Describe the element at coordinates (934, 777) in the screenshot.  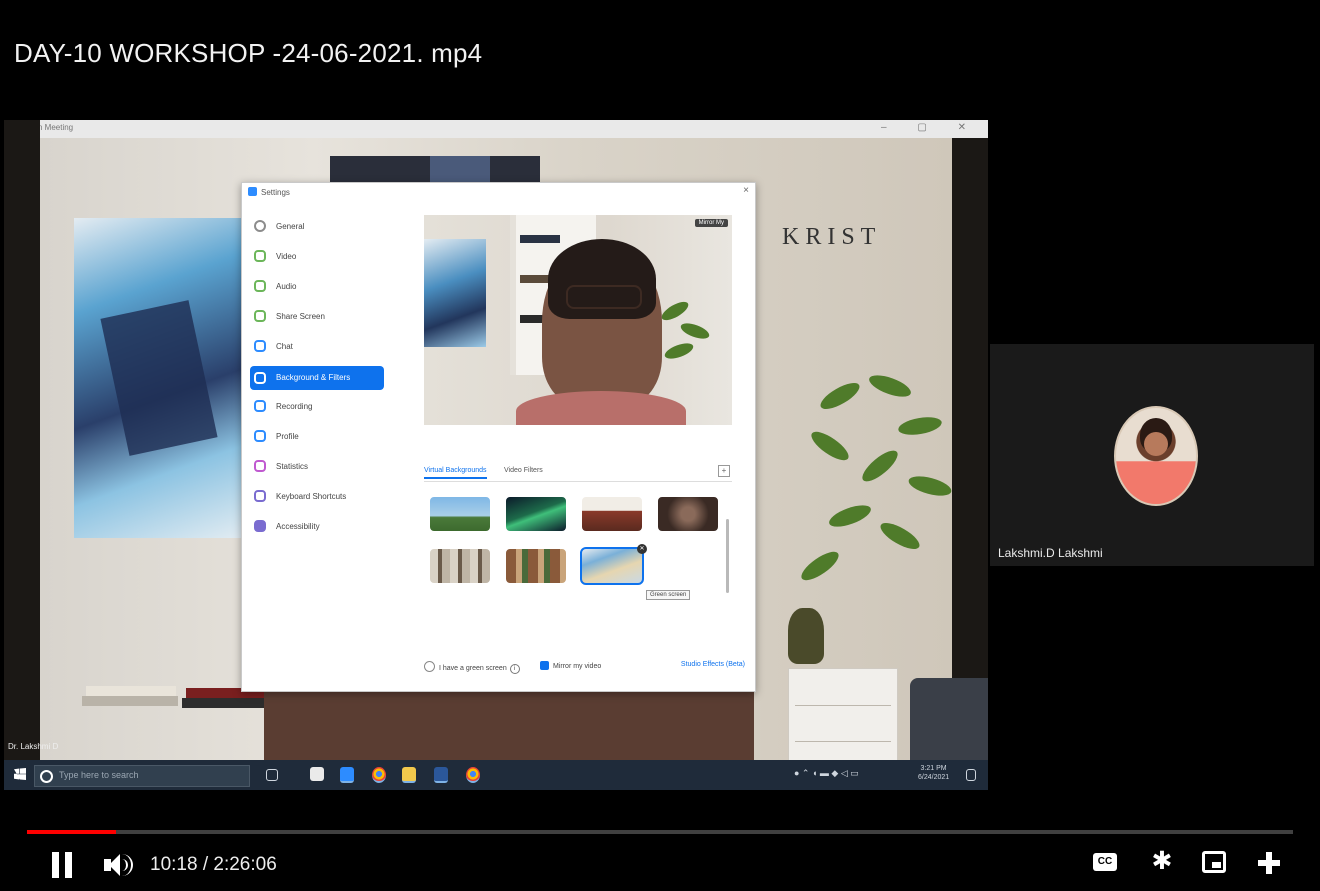
I see `clock-date: 6/24/2021` at that location.